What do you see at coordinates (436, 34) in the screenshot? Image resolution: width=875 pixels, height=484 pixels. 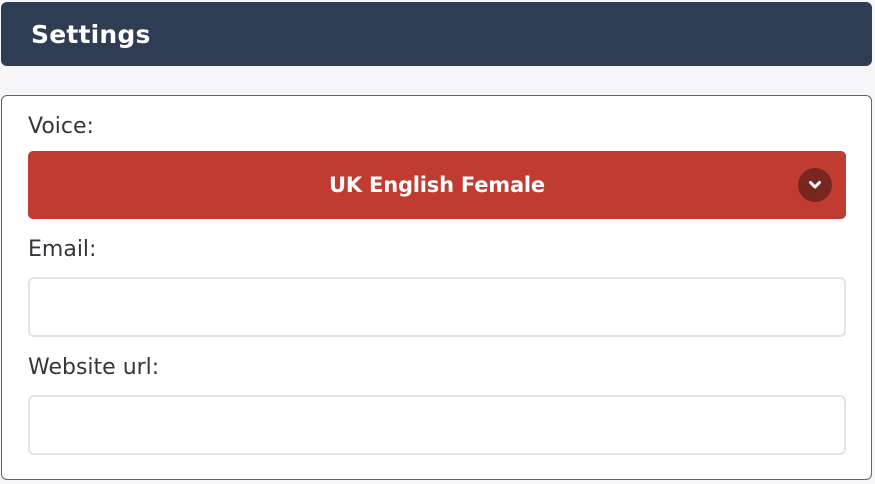 I see `settings-header: Settings` at bounding box center [436, 34].